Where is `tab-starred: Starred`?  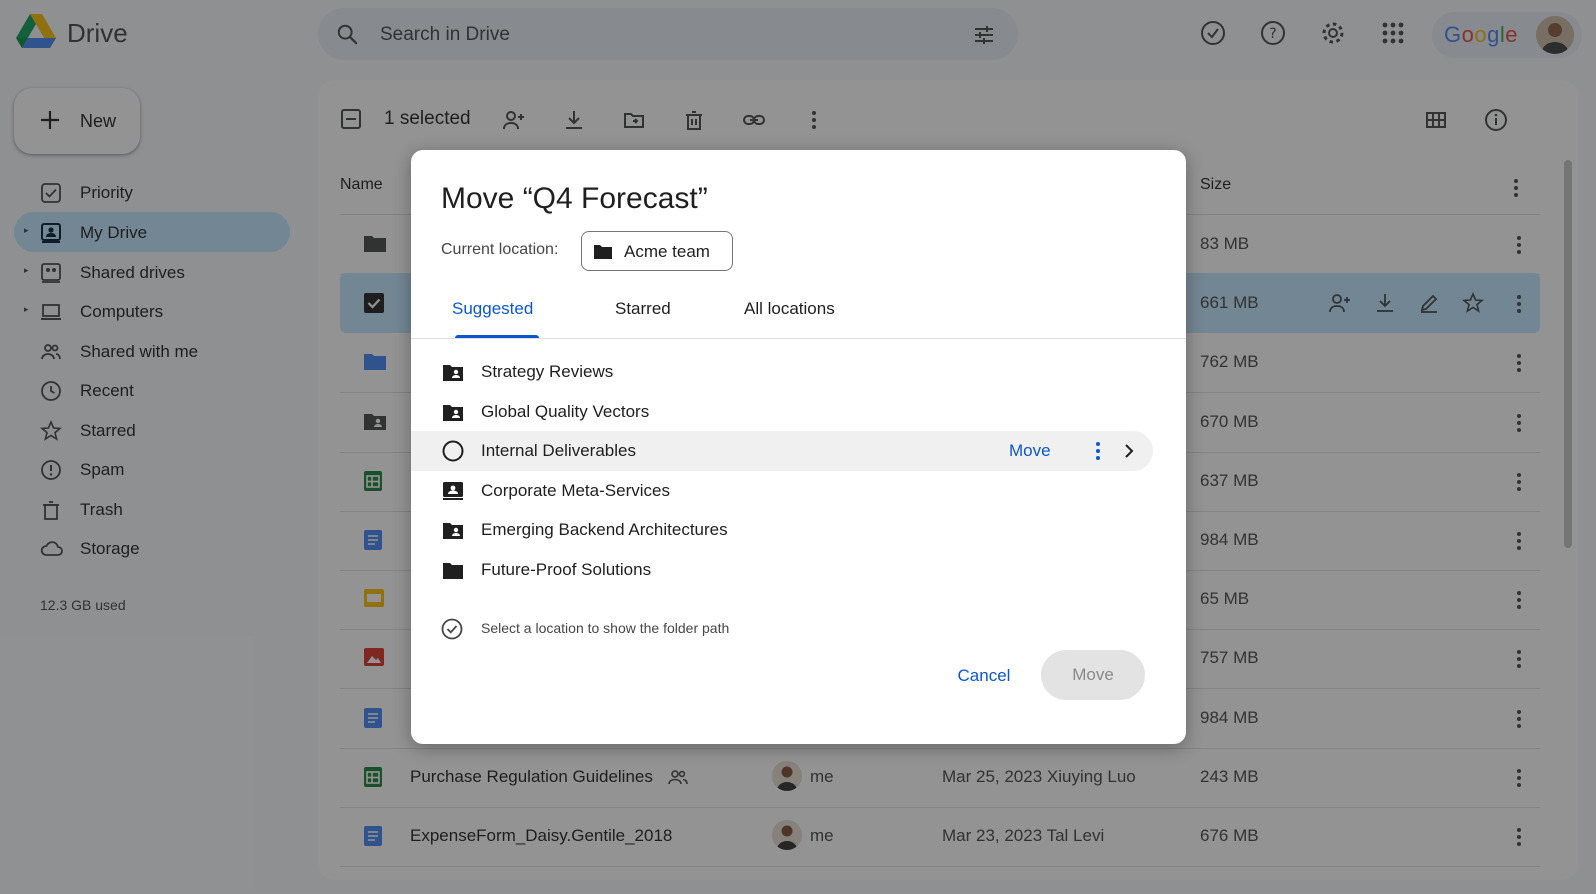 tab-starred: Starred is located at coordinates (643, 309).